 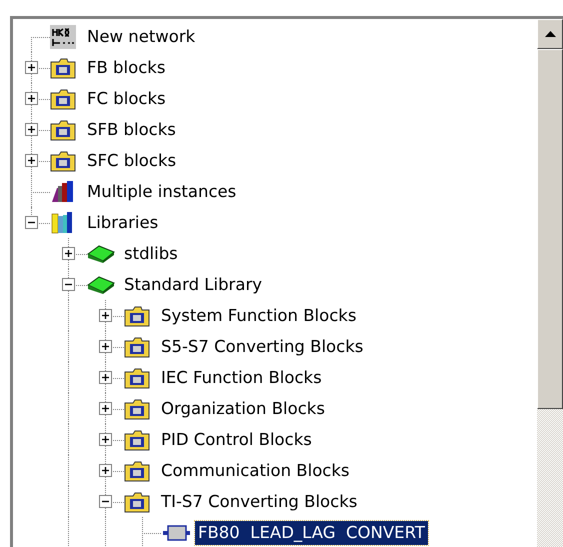 I want to click on scroll-up-button, so click(x=550, y=34).